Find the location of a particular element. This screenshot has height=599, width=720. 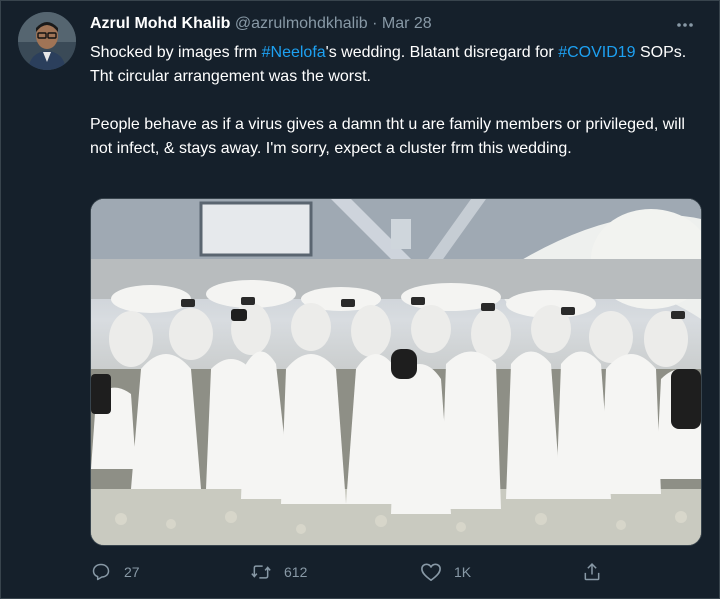

heart-icon is located at coordinates (431, 572).